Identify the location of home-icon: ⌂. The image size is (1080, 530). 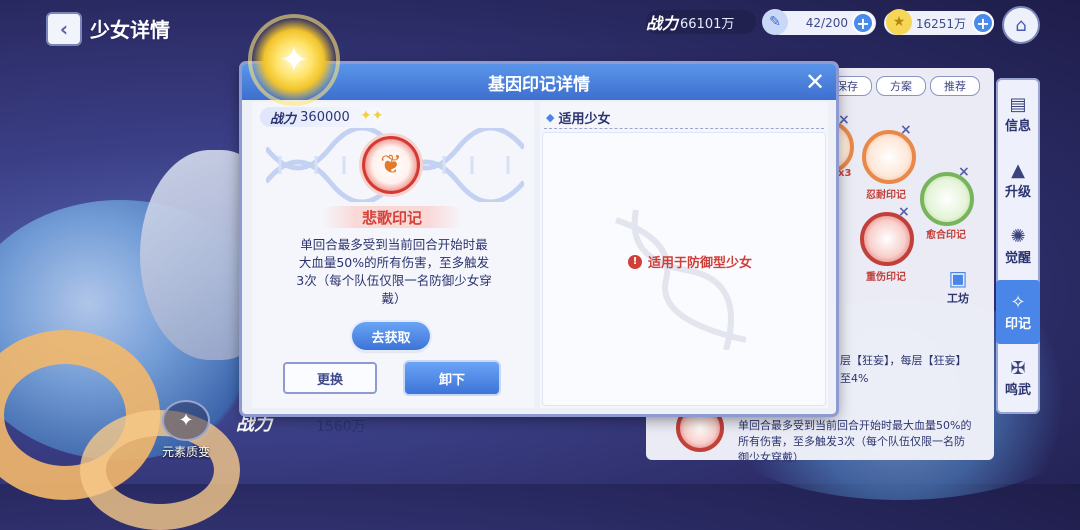
(1021, 25).